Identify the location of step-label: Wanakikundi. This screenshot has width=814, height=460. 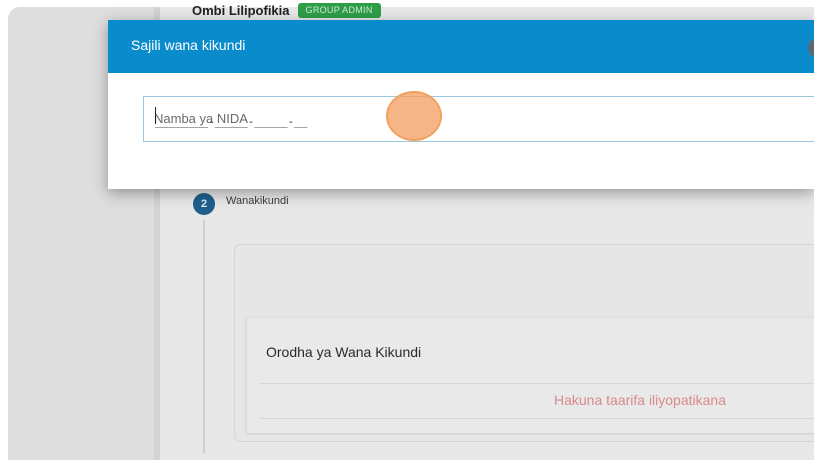
(257, 201).